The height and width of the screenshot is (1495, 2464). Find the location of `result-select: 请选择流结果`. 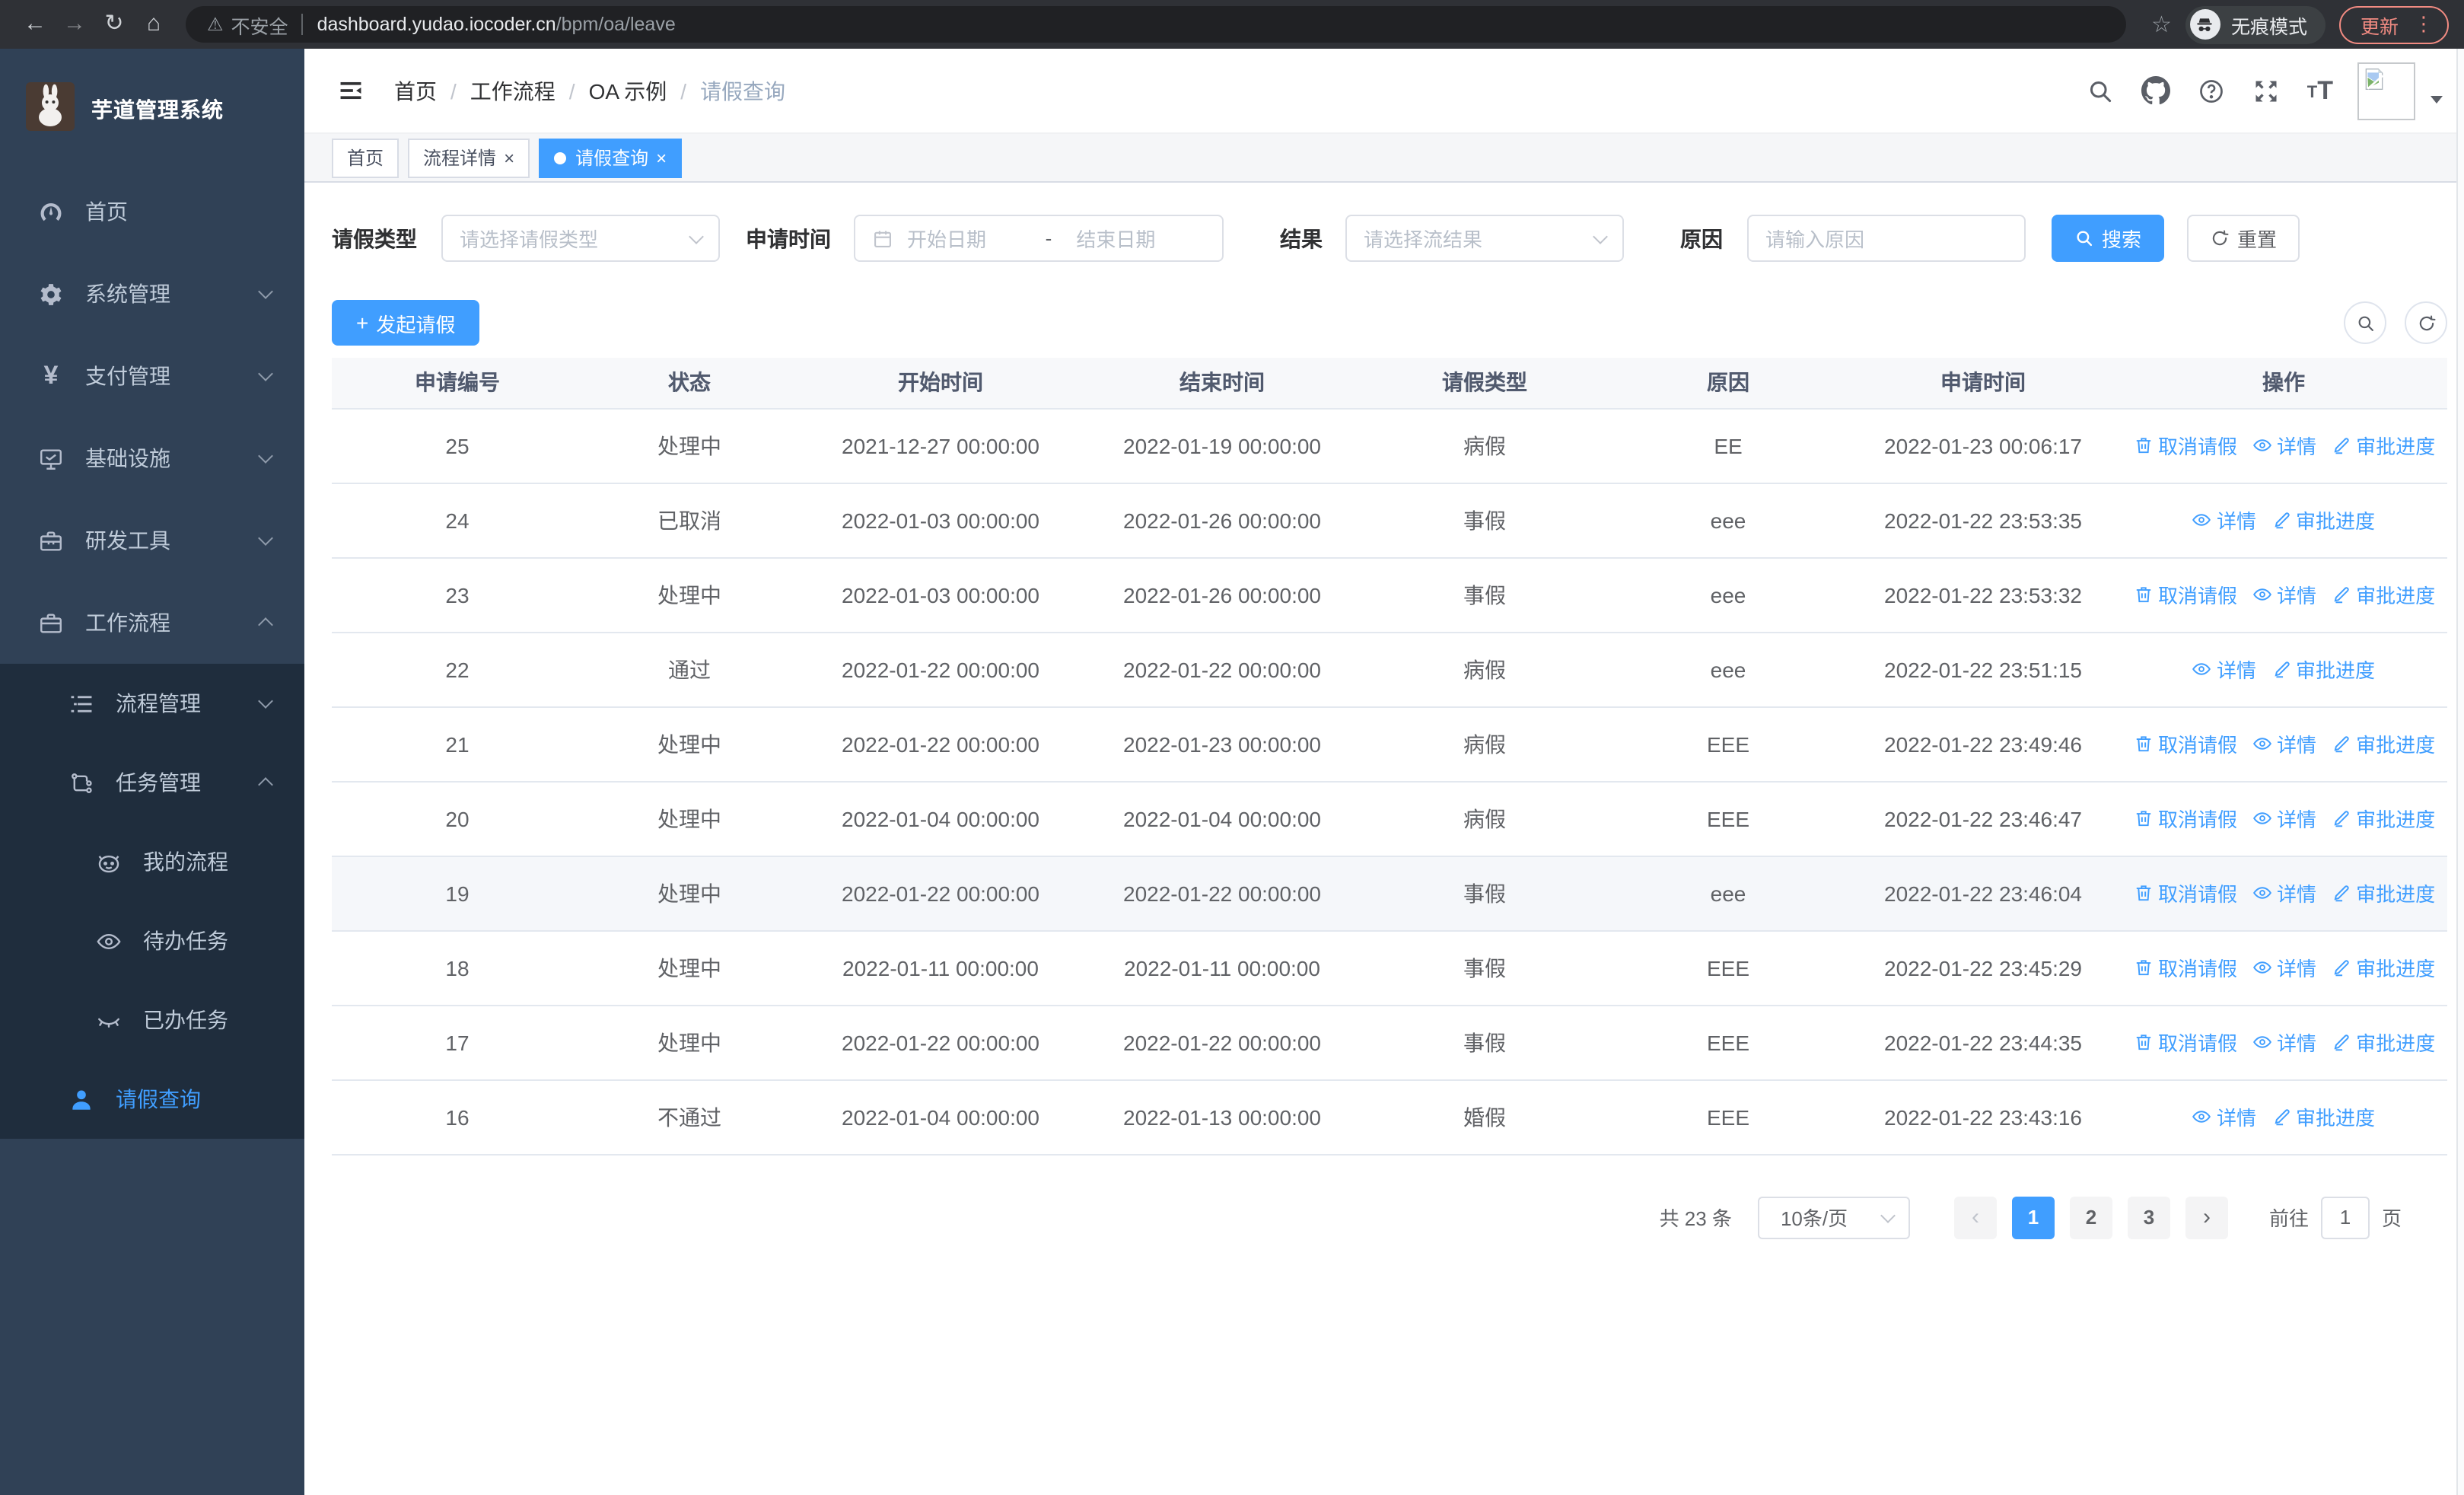

result-select: 请选择流结果 is located at coordinates (1484, 238).